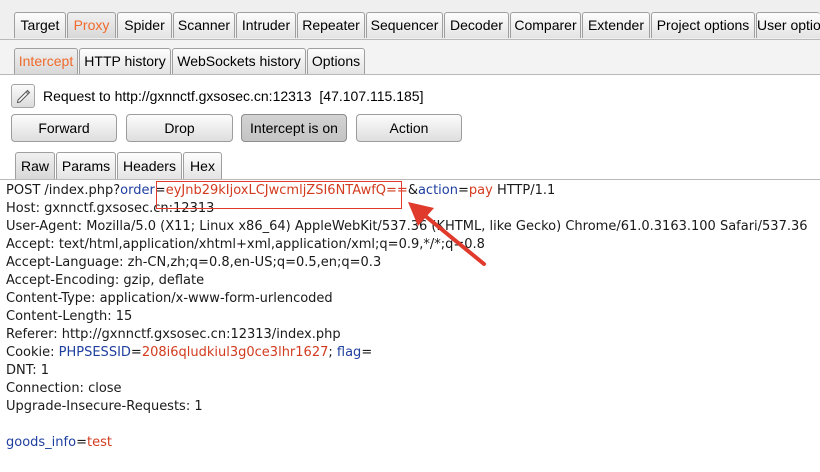 This screenshot has height=472, width=820. Describe the element at coordinates (371, 96) in the screenshot. I see `request-ip: [47.107.115.185]` at that location.